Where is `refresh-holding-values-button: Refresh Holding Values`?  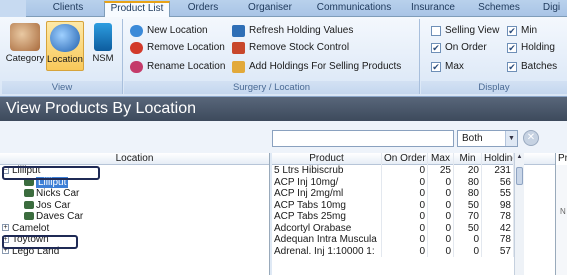
refresh-holding-values-button: Refresh Holding Values is located at coordinates (292, 31).